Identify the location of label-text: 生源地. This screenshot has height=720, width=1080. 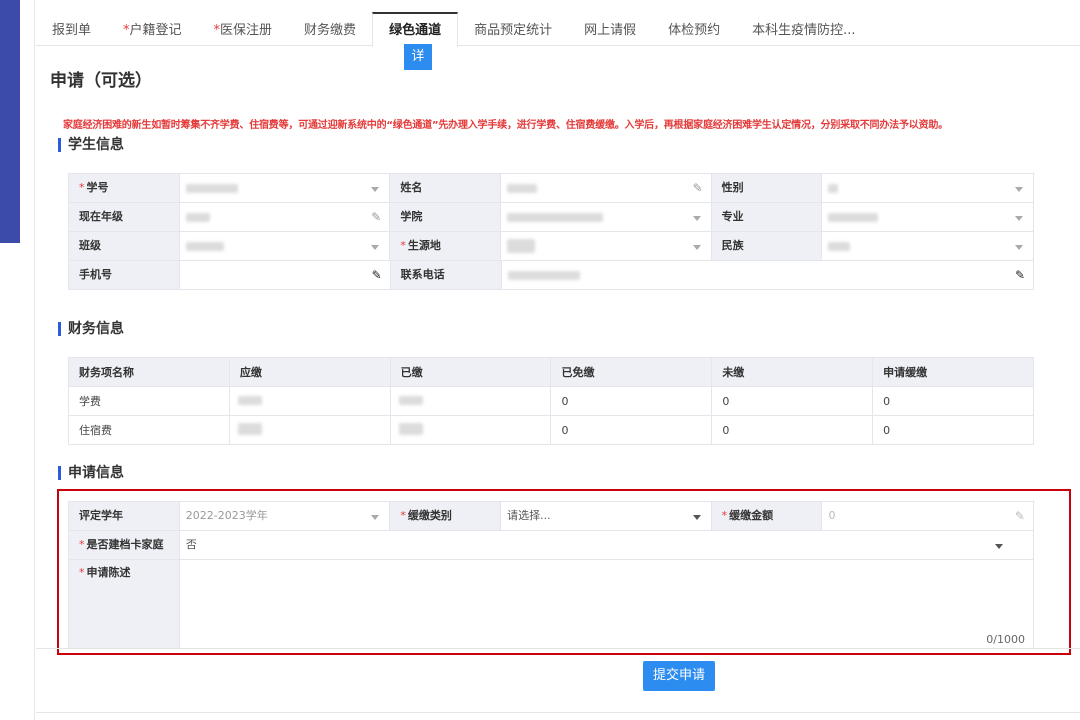
(424, 245).